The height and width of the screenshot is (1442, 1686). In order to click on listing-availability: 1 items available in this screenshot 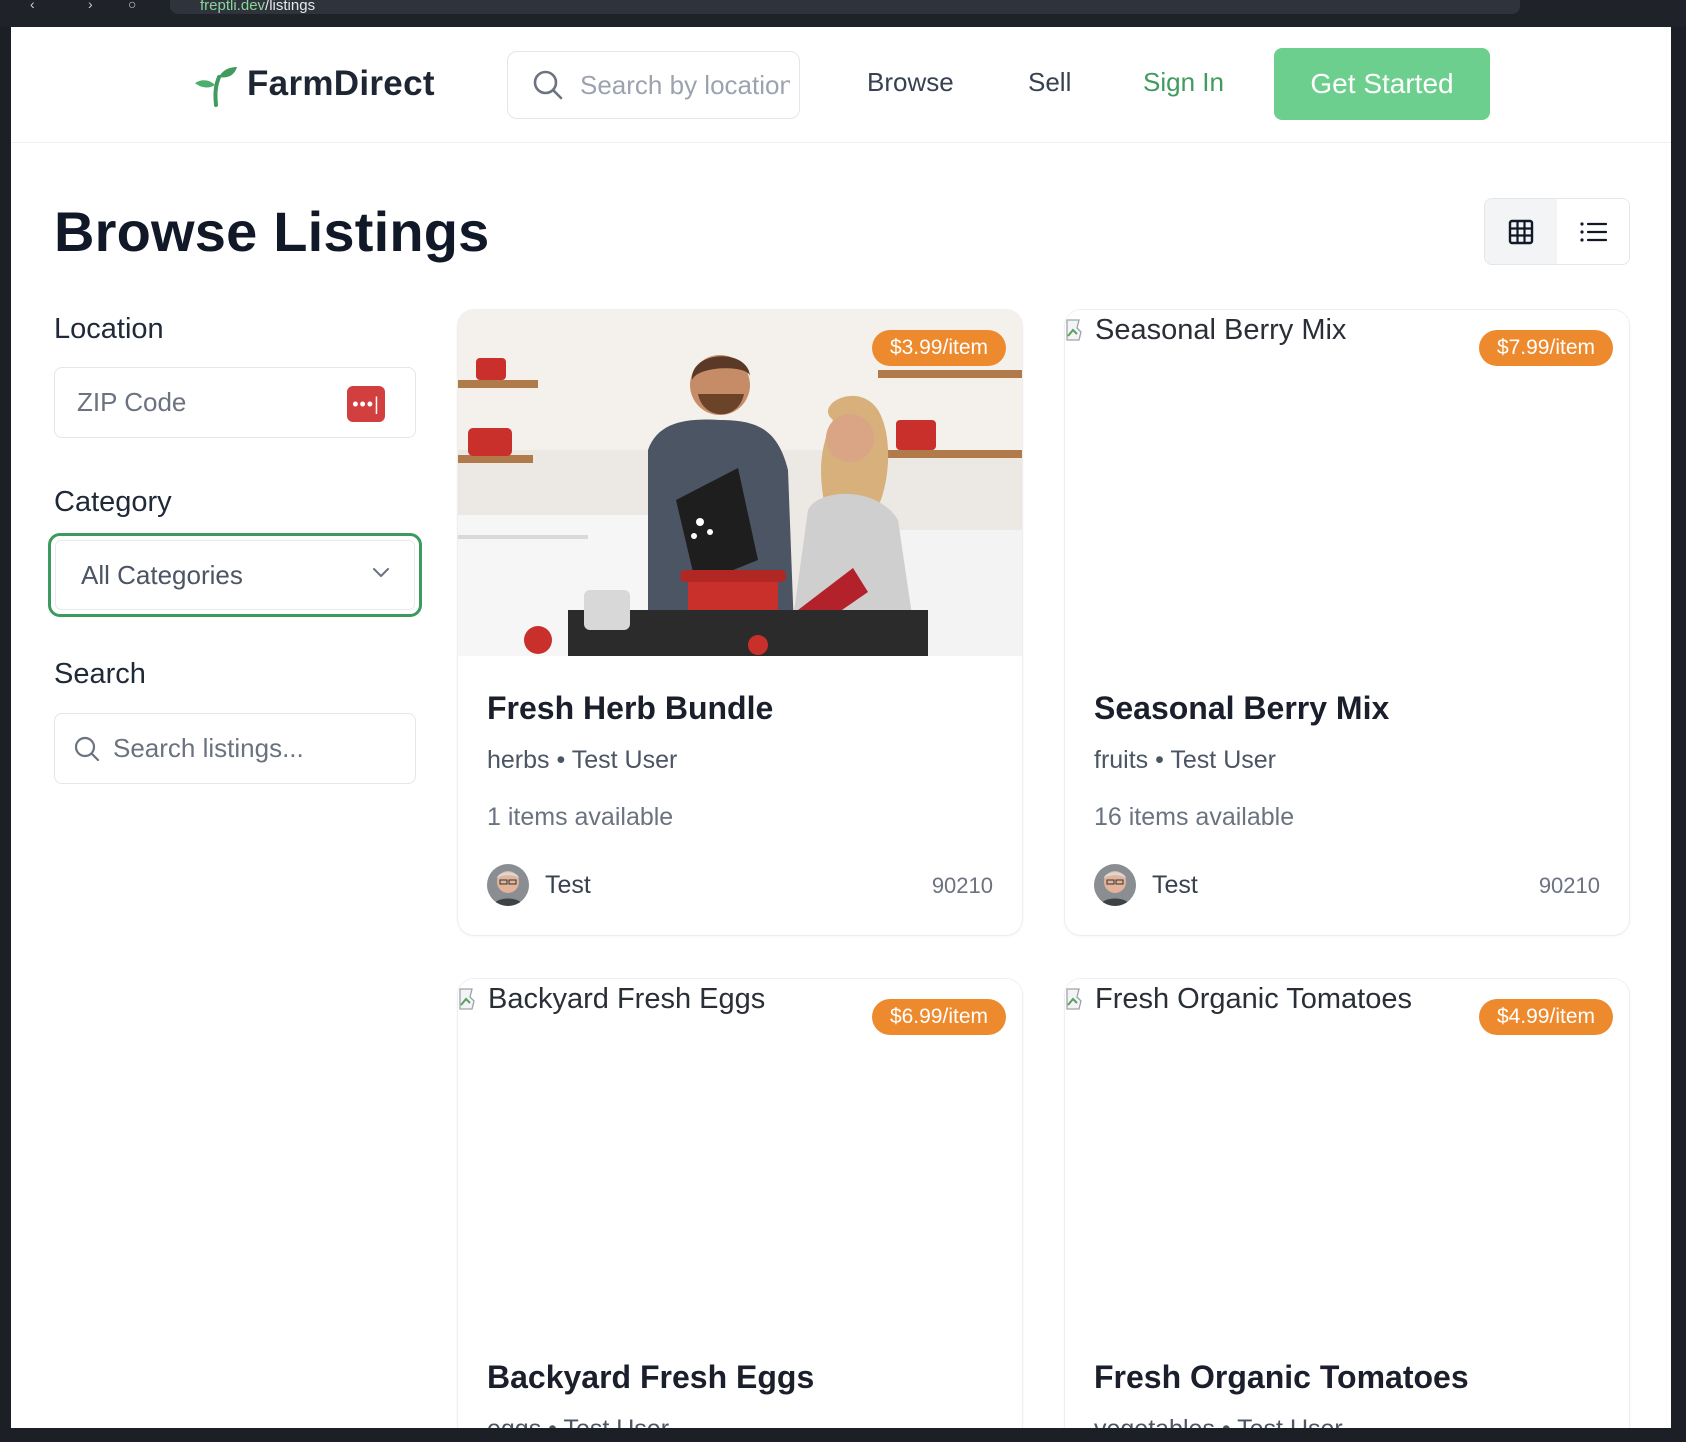, I will do `click(580, 817)`.